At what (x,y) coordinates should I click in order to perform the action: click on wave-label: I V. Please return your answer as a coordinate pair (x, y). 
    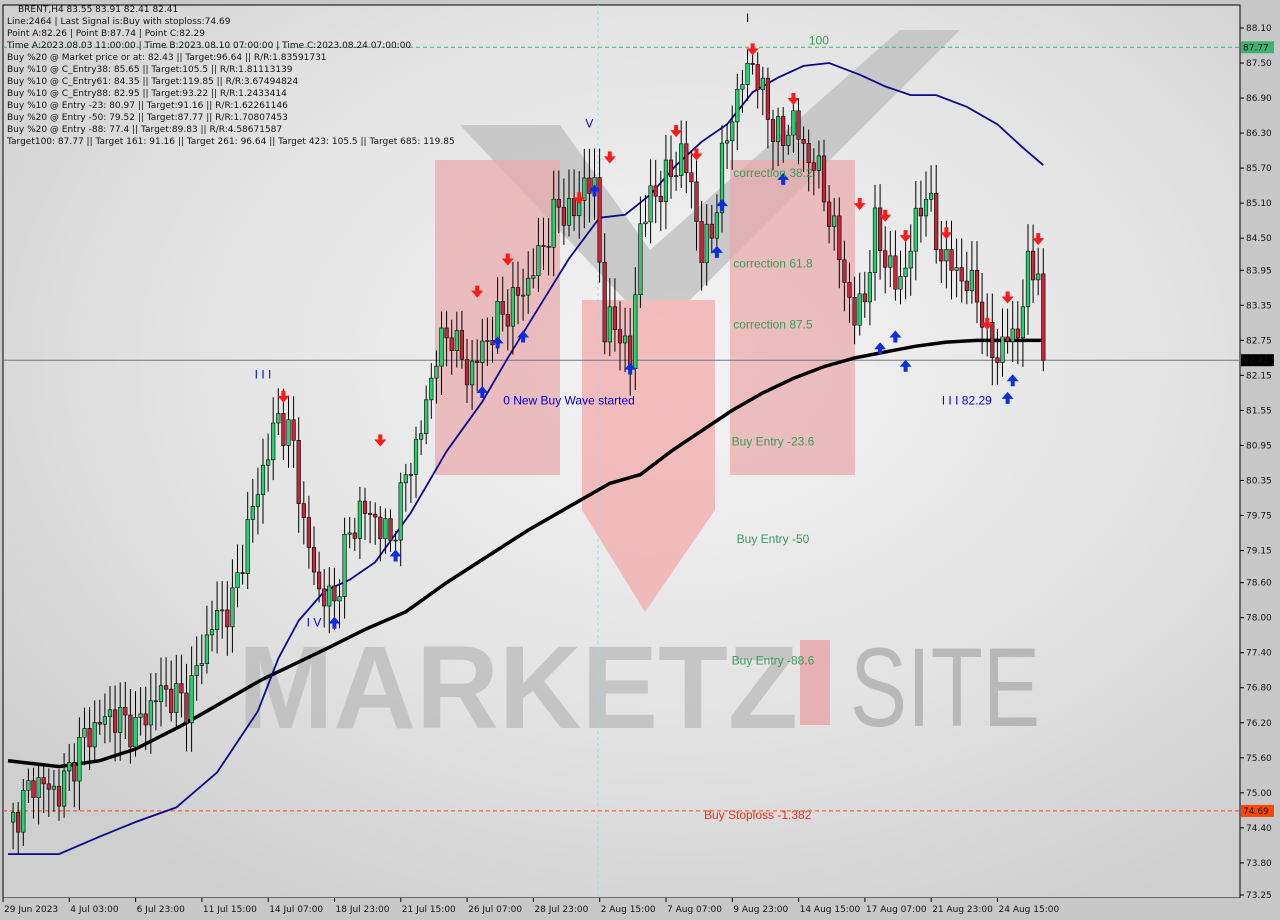
    Looking at the image, I should click on (314, 622).